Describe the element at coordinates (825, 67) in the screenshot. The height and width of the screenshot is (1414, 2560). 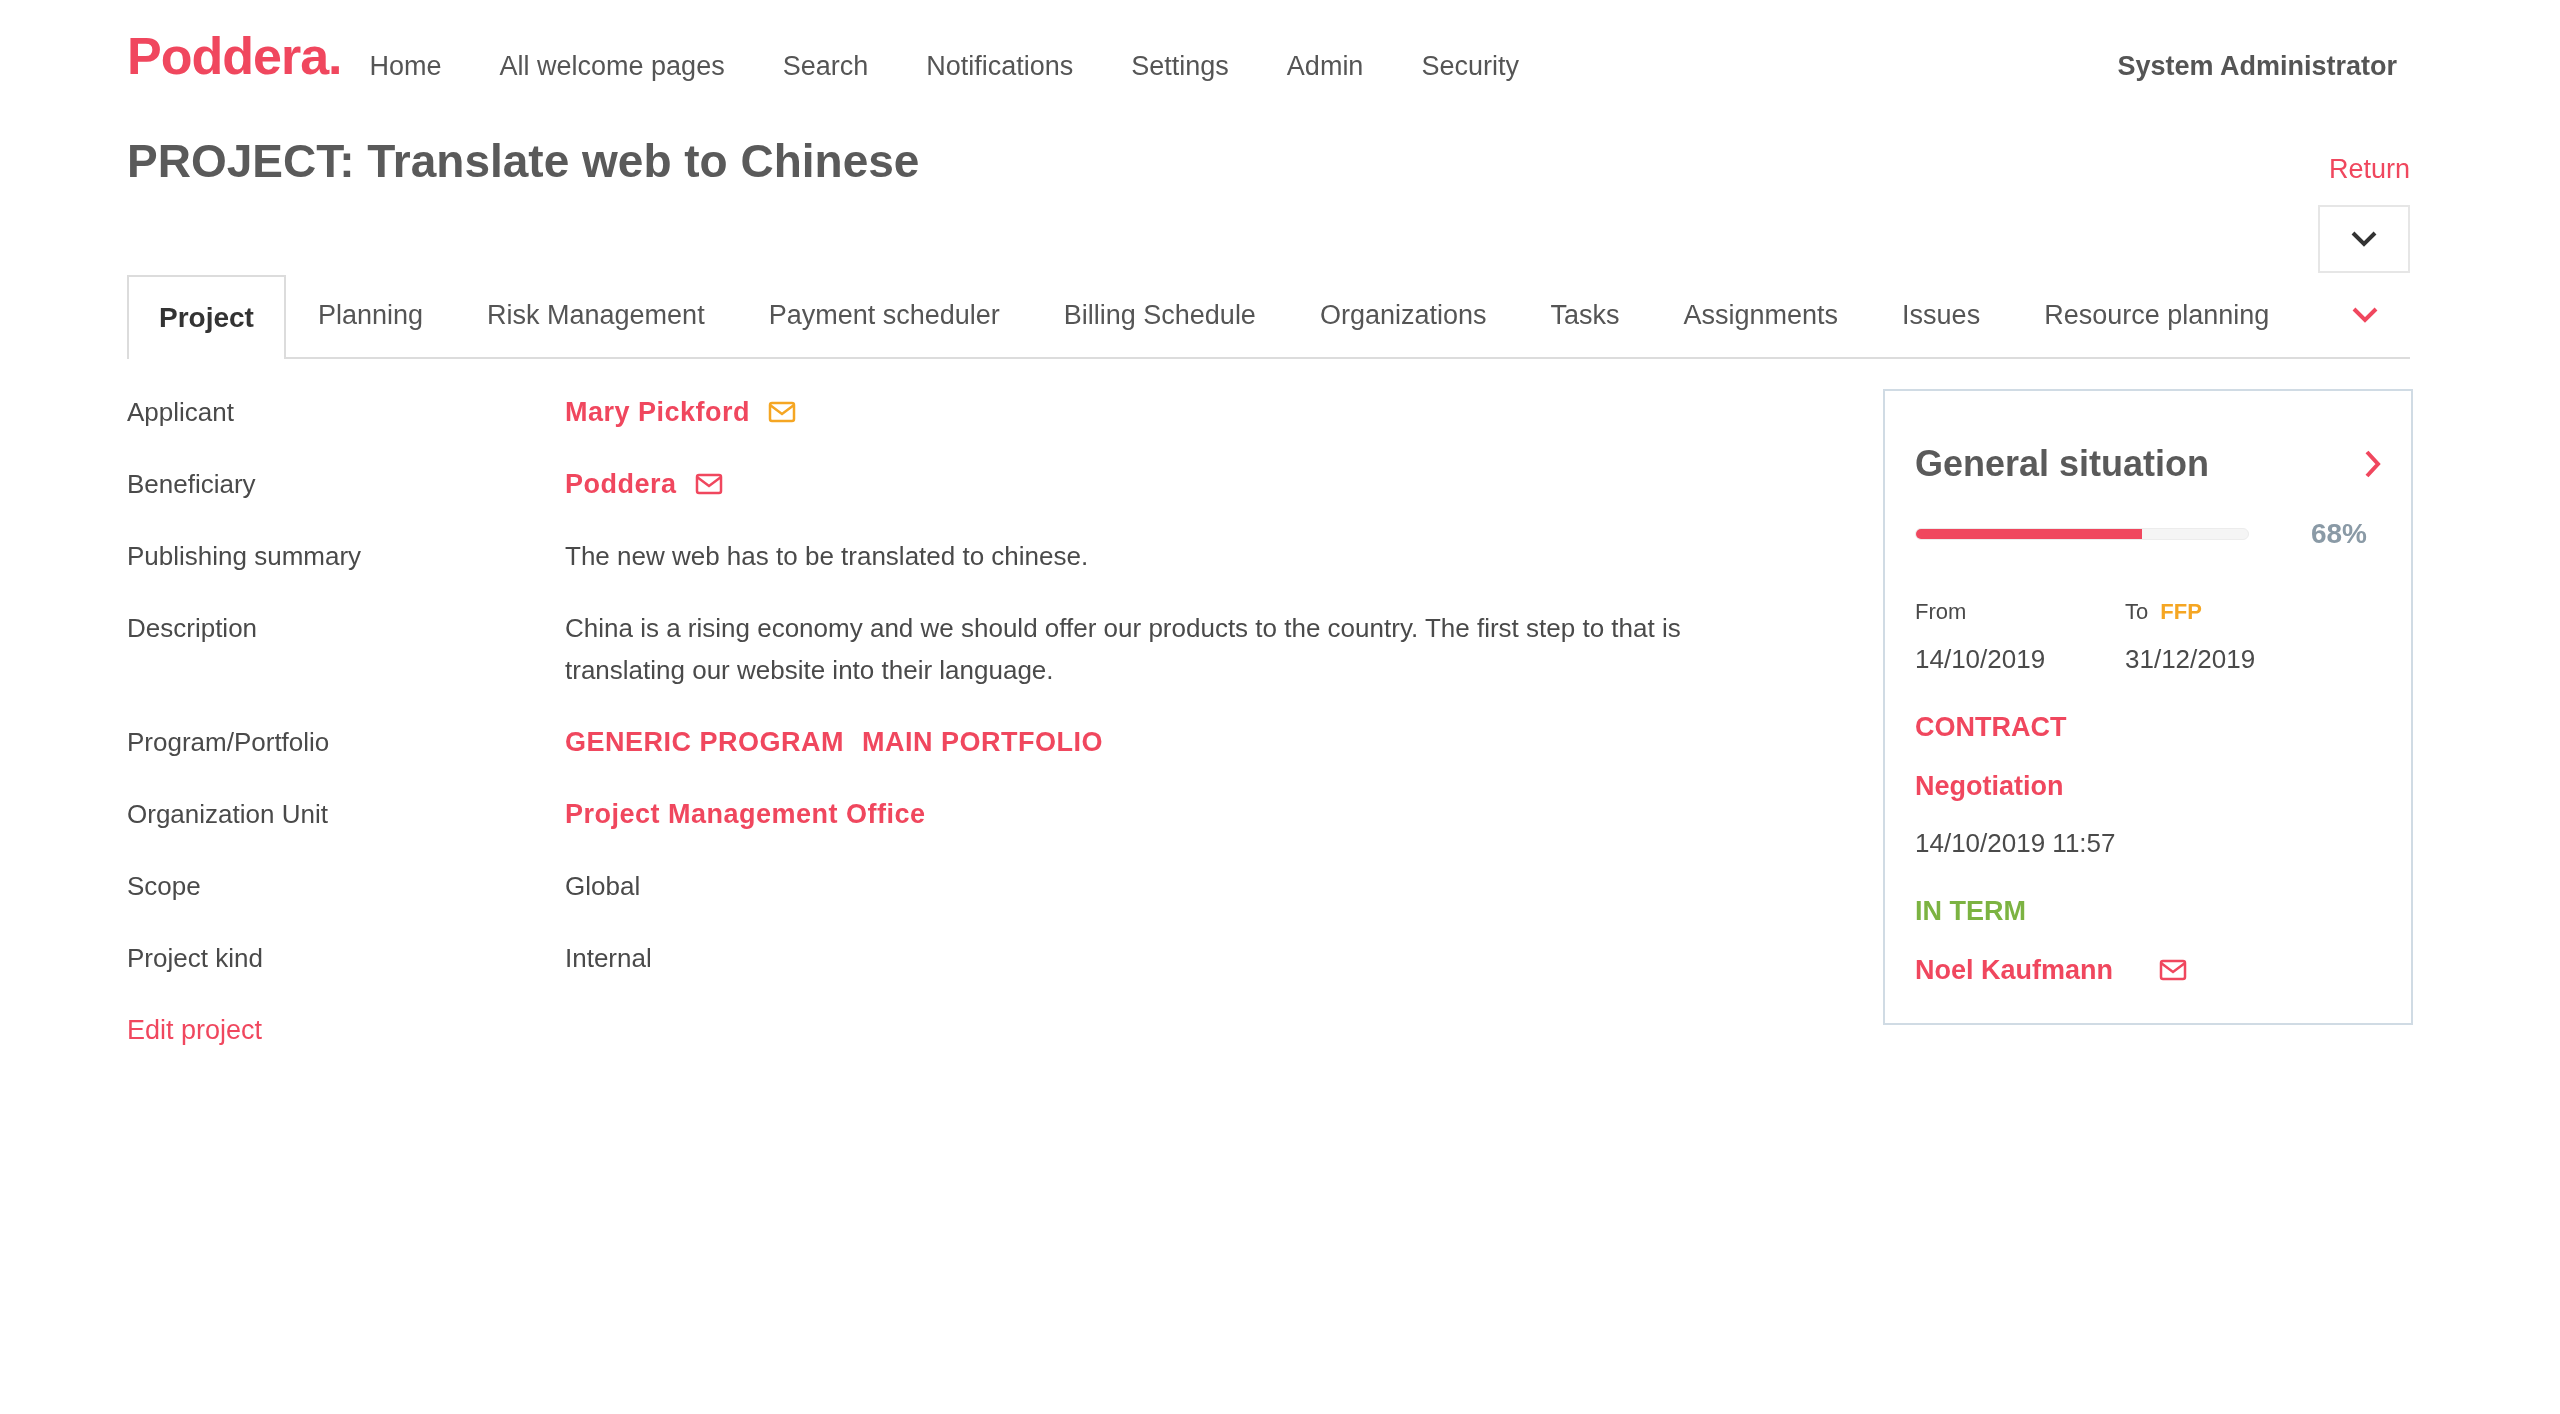
I see `nav-link: Search` at that location.